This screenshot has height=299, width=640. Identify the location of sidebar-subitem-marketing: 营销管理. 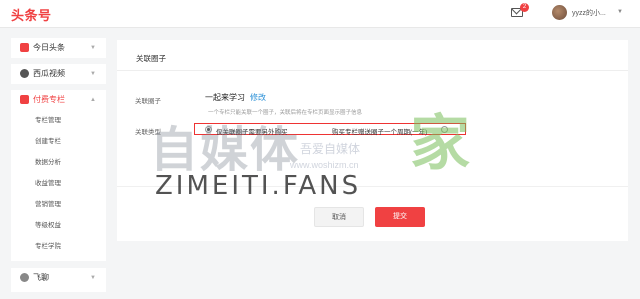
(58, 204).